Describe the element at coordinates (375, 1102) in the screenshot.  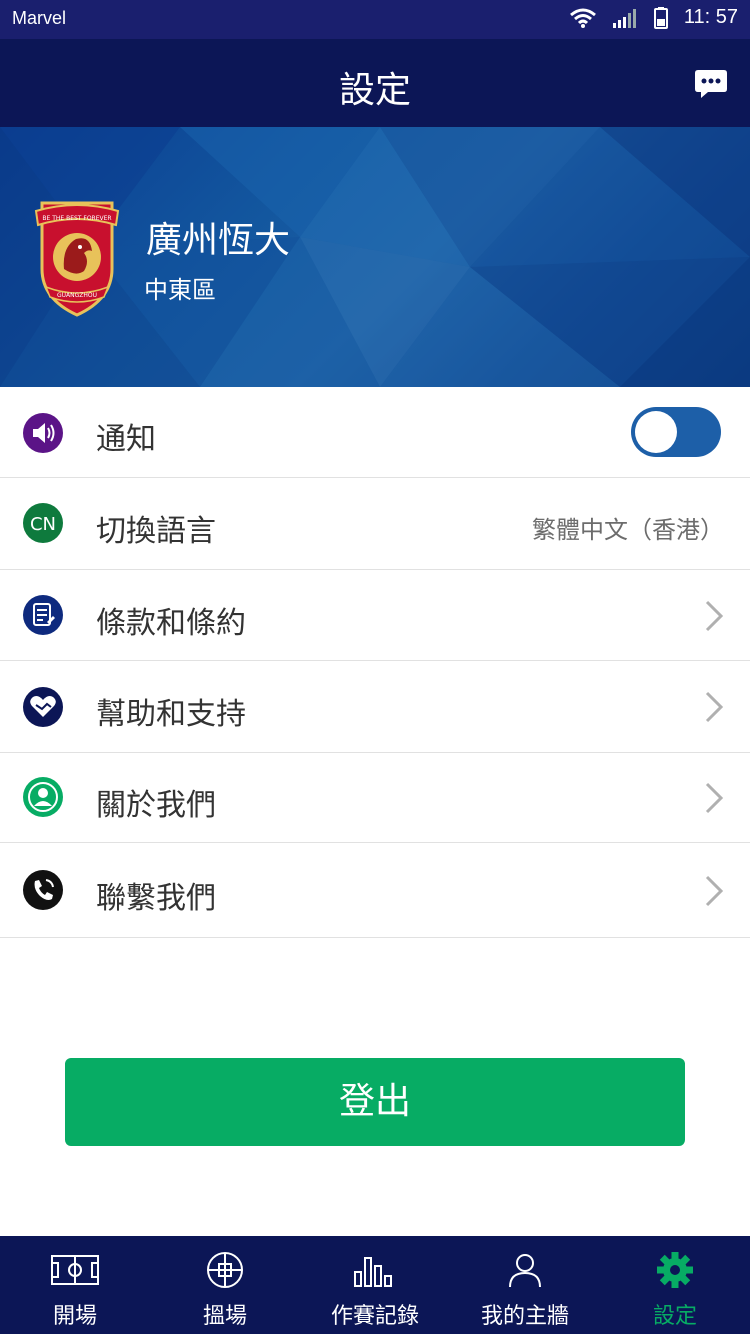
I see `logout-button: 登出` at that location.